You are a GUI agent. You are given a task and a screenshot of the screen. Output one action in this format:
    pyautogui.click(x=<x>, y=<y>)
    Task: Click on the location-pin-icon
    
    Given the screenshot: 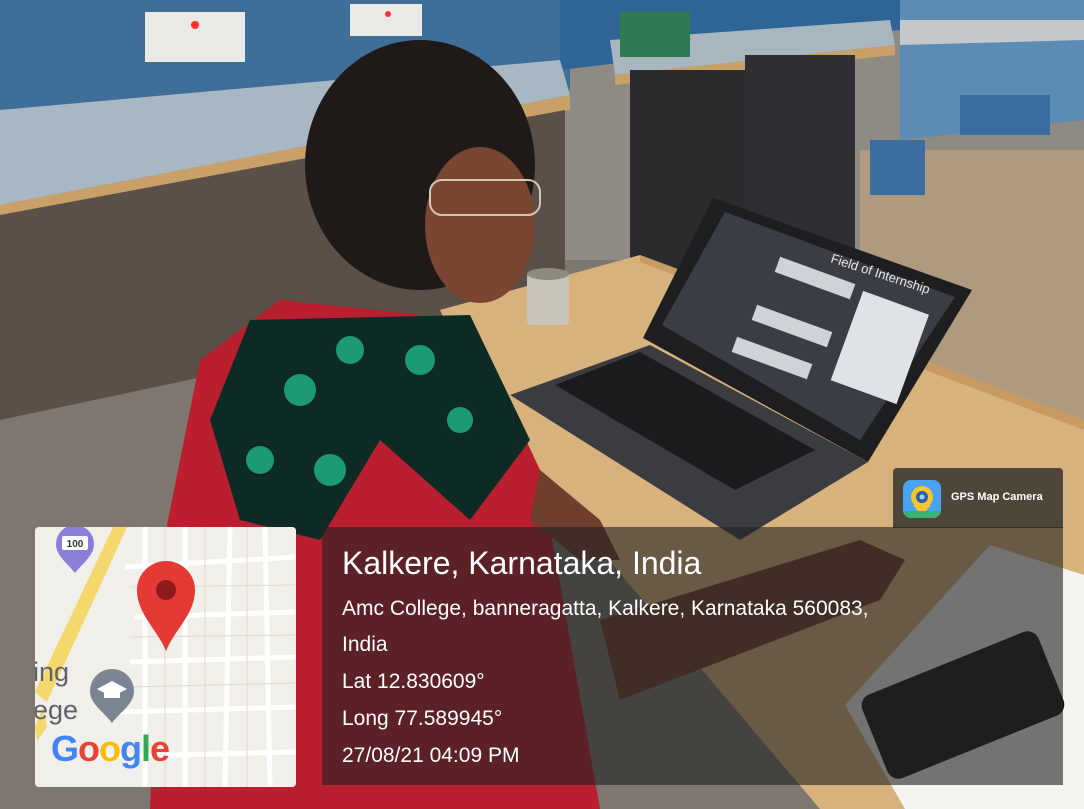 What is the action you would take?
    pyautogui.click(x=166, y=606)
    